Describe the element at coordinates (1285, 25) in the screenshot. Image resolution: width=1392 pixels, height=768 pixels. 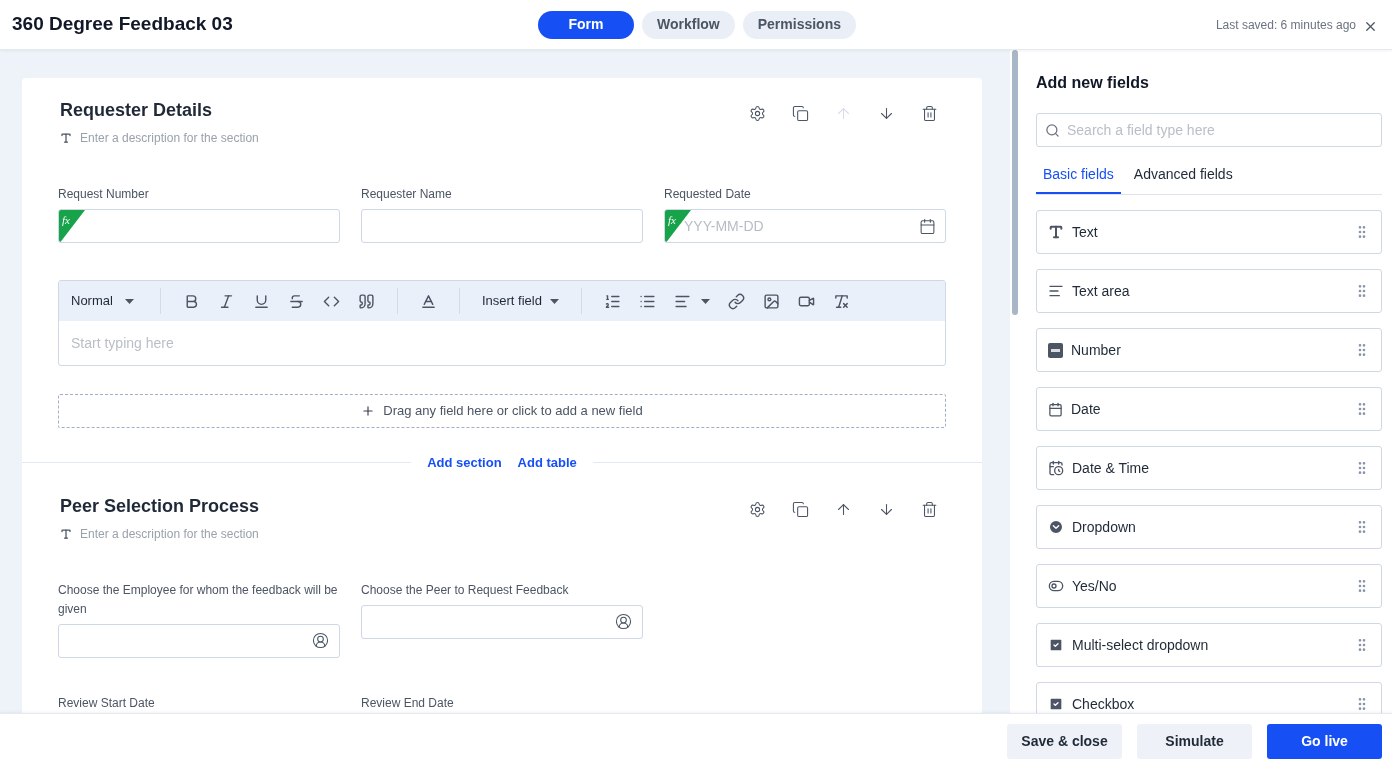
I see `last-saved-text: Last saved: 6 minutes ago` at that location.